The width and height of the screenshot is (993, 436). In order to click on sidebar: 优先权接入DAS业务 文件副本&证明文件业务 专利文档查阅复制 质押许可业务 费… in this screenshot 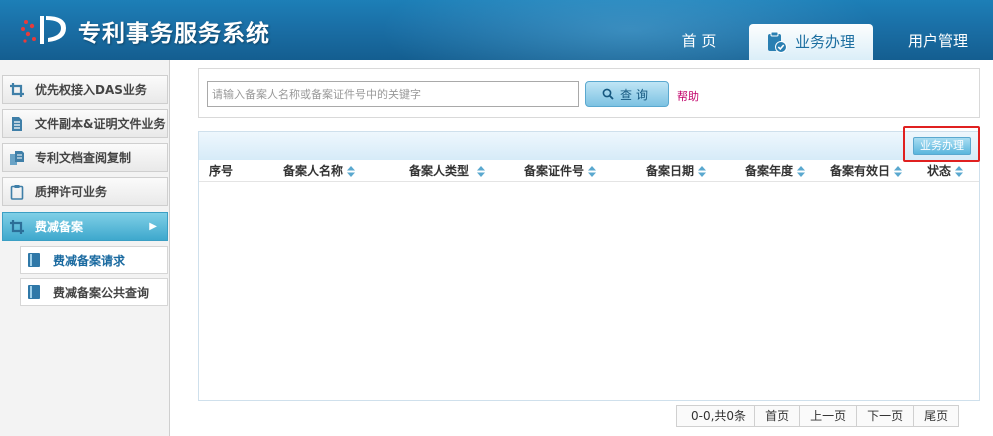, I will do `click(85, 248)`.